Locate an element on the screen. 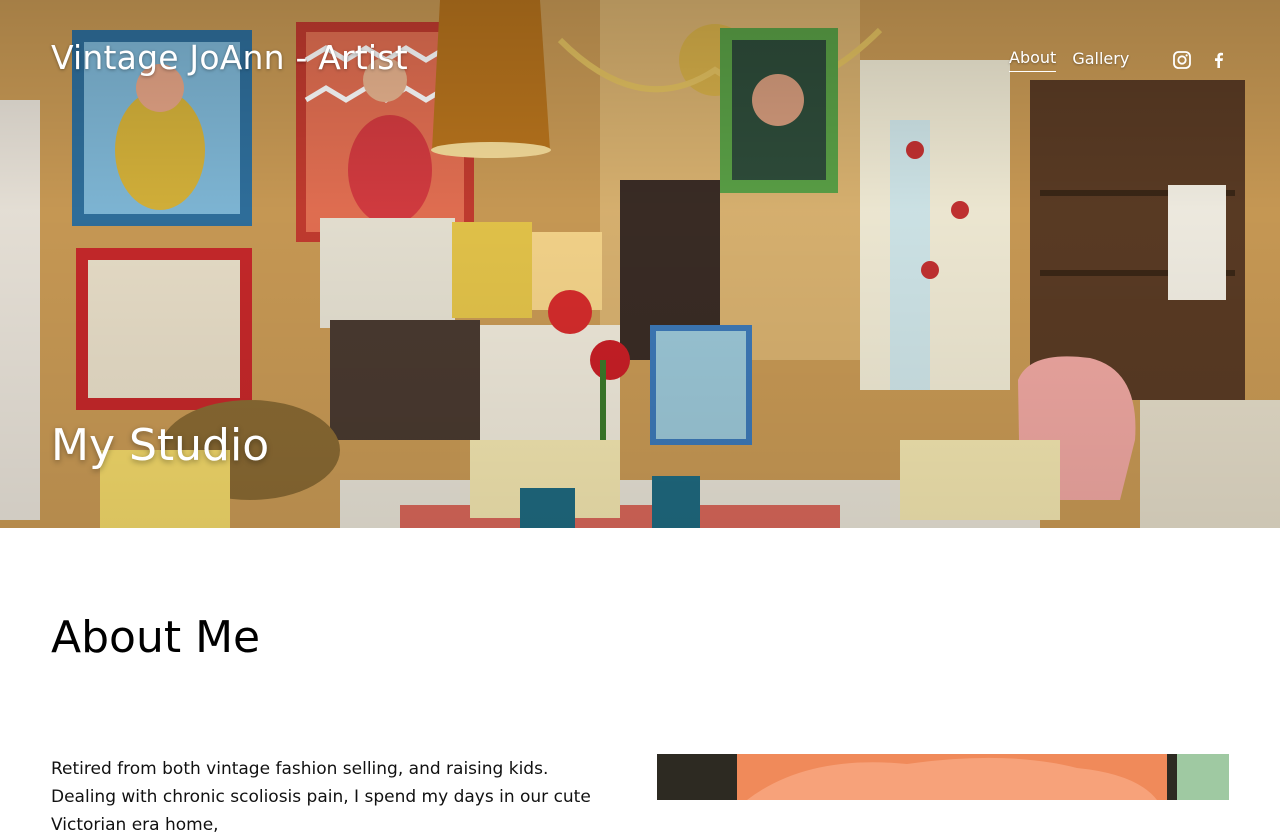  instagram-icon is located at coordinates (1182, 60).